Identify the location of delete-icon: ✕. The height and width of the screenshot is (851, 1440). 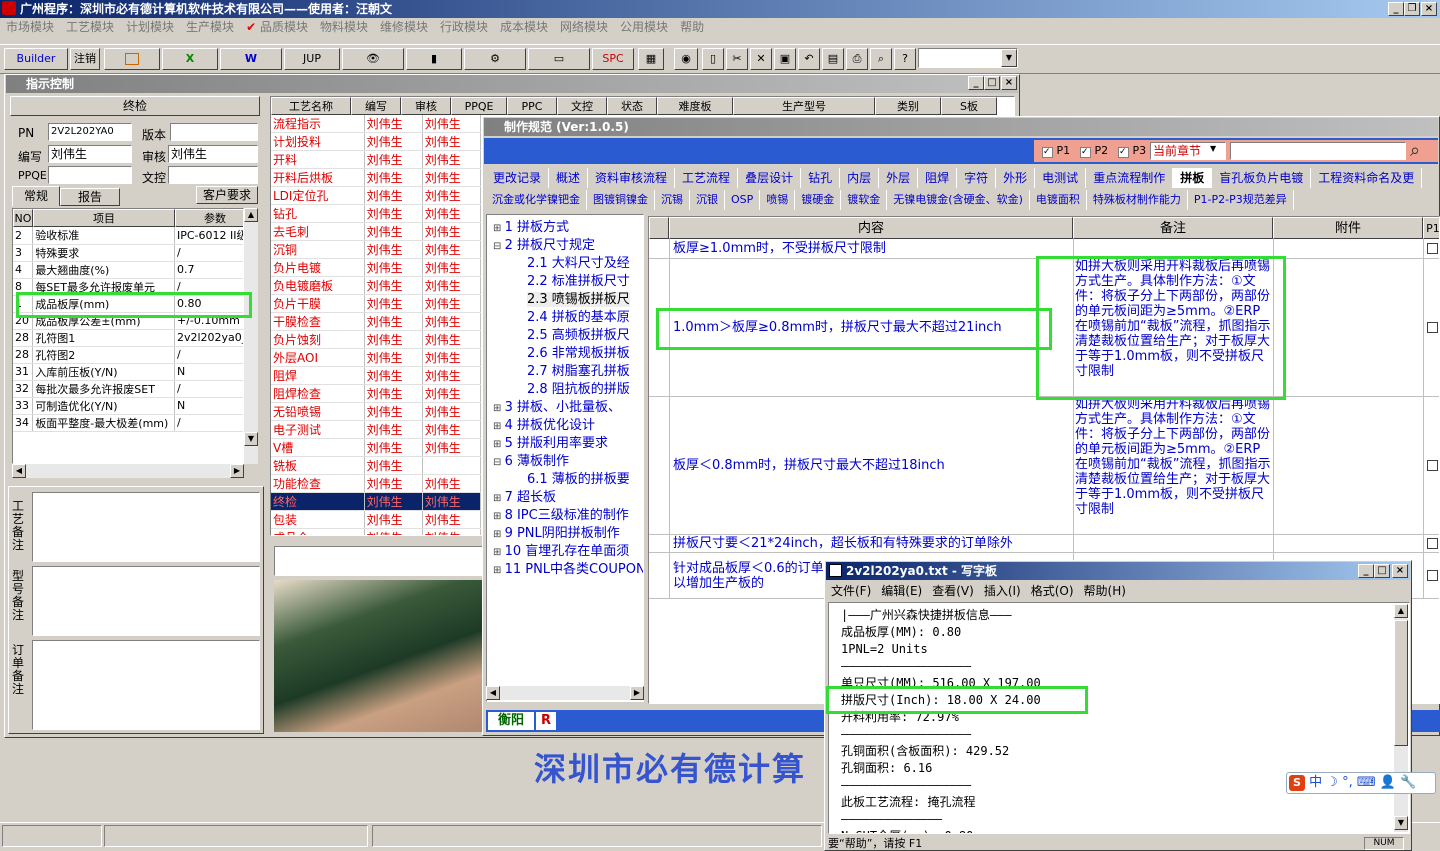
(761, 59).